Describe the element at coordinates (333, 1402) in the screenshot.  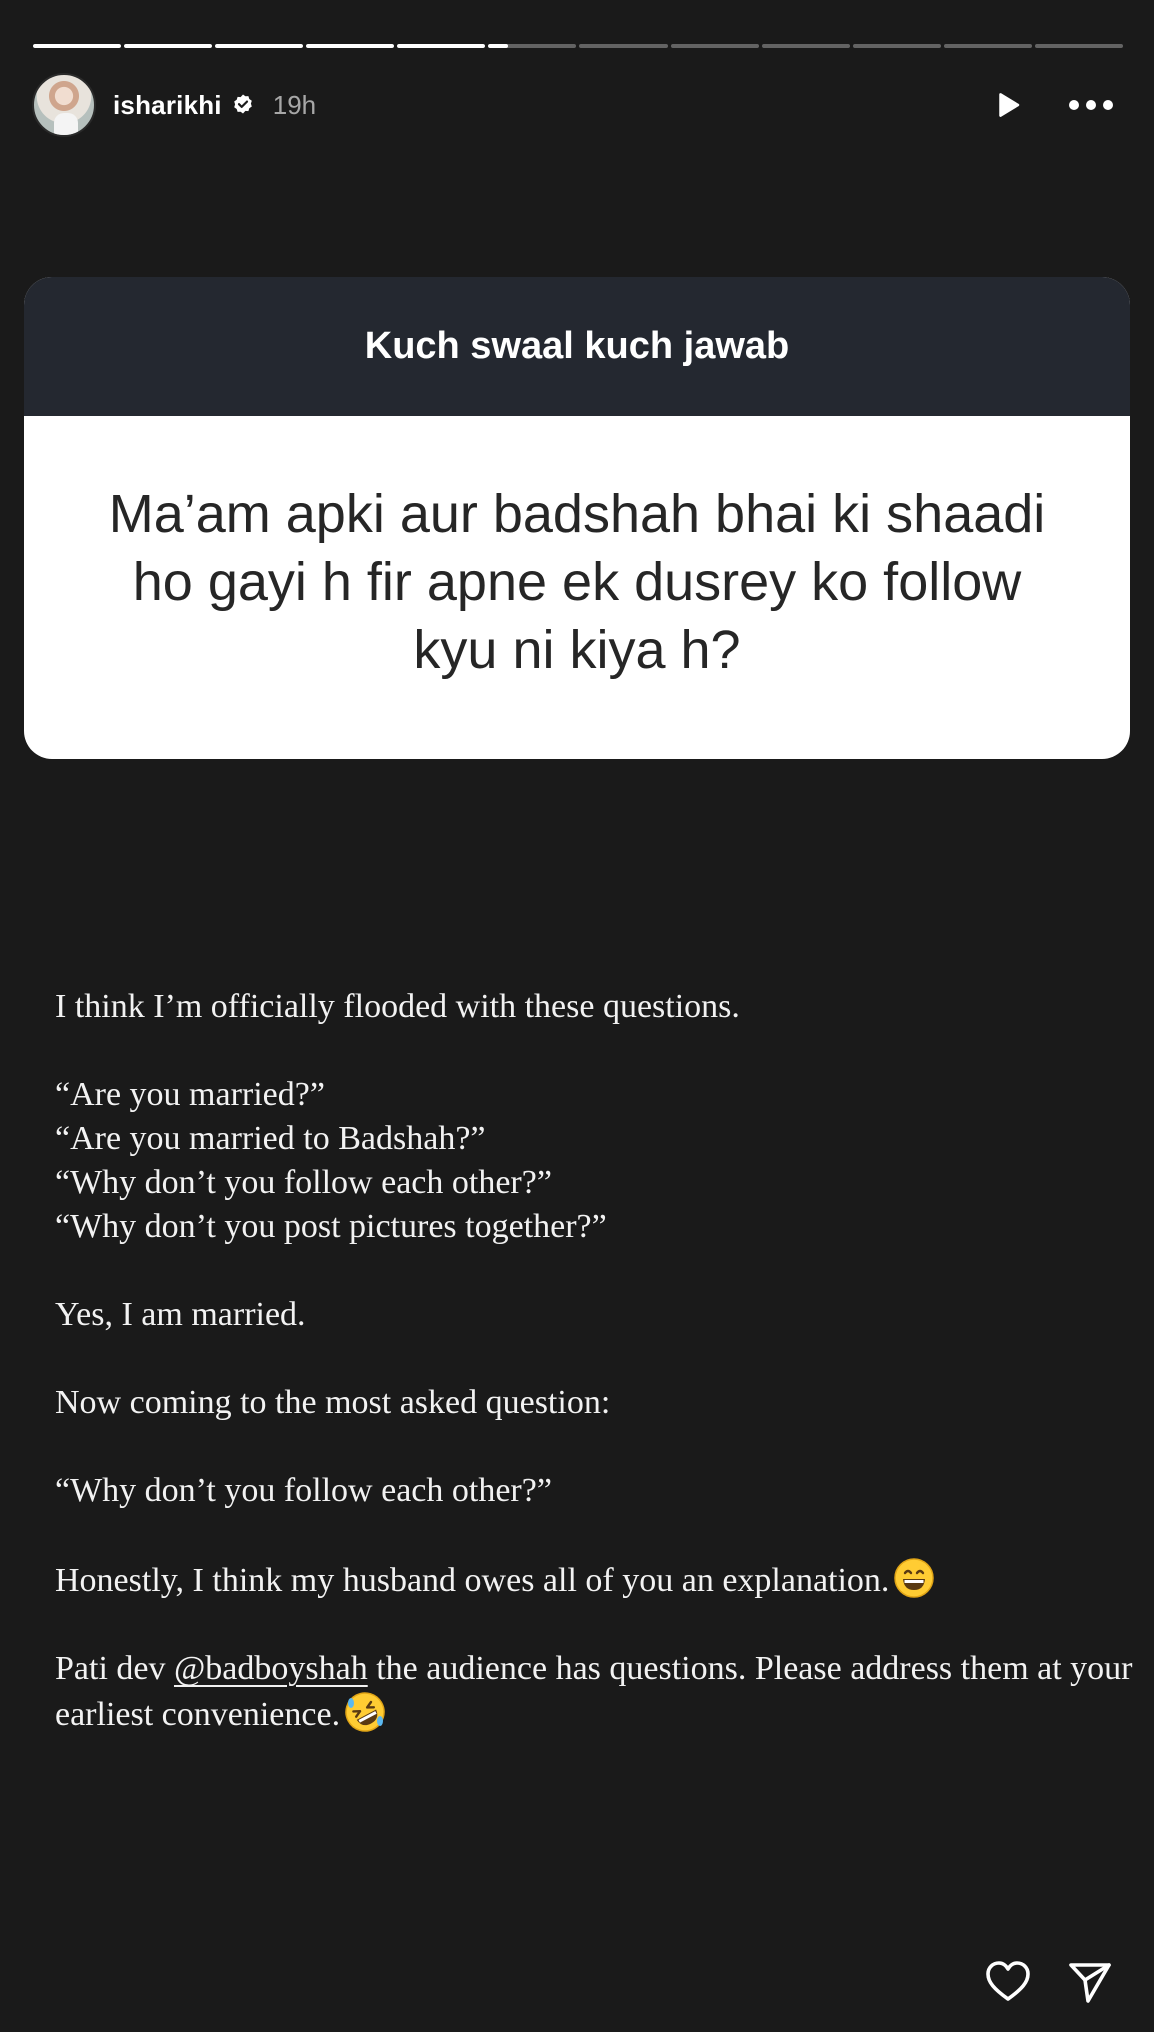
I see `answer-line: Now coming to the most asked question:` at that location.